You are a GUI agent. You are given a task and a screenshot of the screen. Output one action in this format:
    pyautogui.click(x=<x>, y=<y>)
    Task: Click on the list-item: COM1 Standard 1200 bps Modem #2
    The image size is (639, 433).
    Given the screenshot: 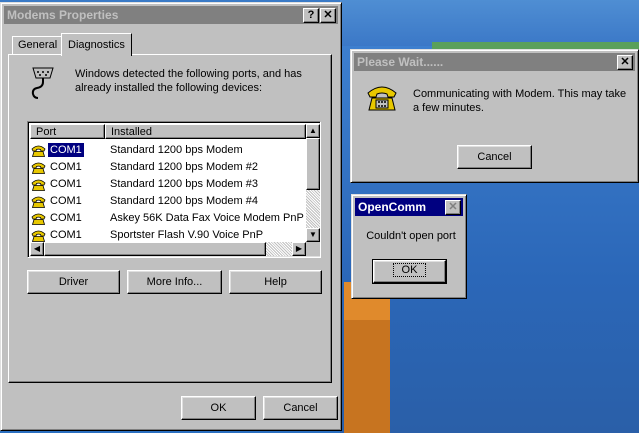 What is the action you would take?
    pyautogui.click(x=167, y=167)
    